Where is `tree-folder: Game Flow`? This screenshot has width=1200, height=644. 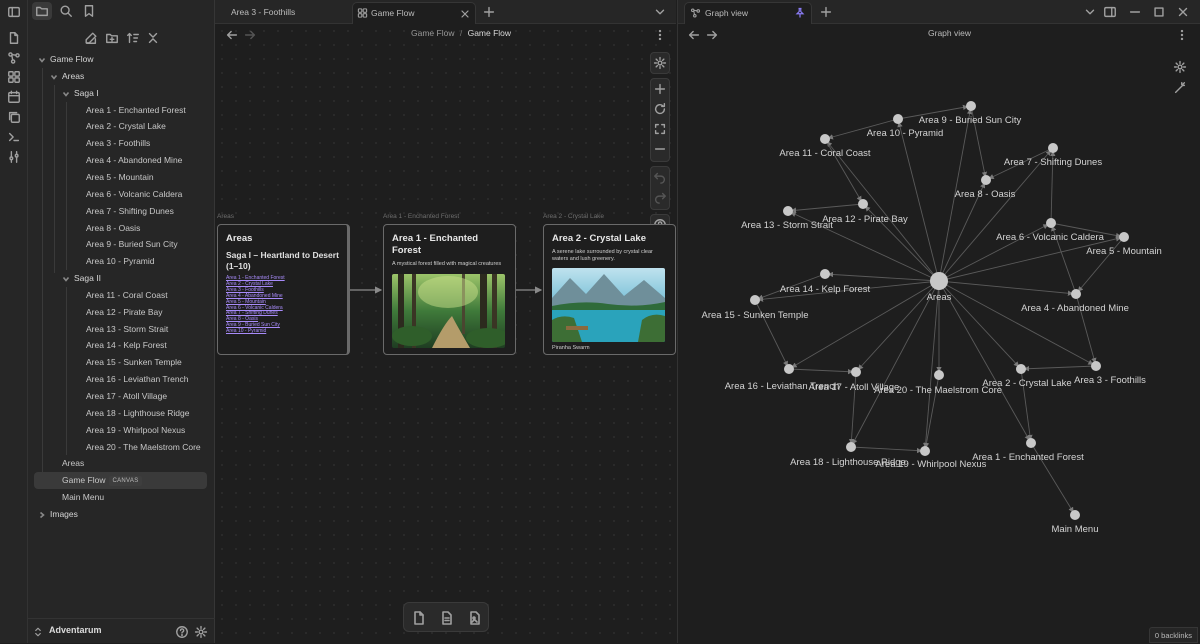
tree-folder: Game Flow is located at coordinates (69, 59).